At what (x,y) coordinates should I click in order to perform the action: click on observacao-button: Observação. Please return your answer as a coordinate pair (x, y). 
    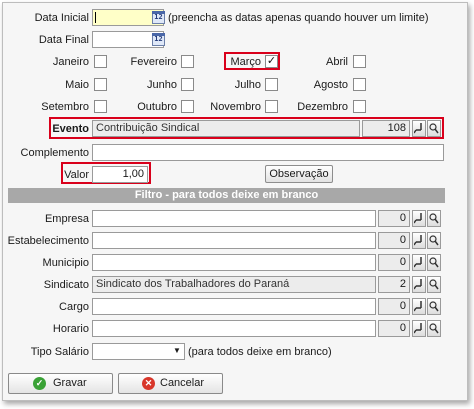
    Looking at the image, I should click on (299, 174).